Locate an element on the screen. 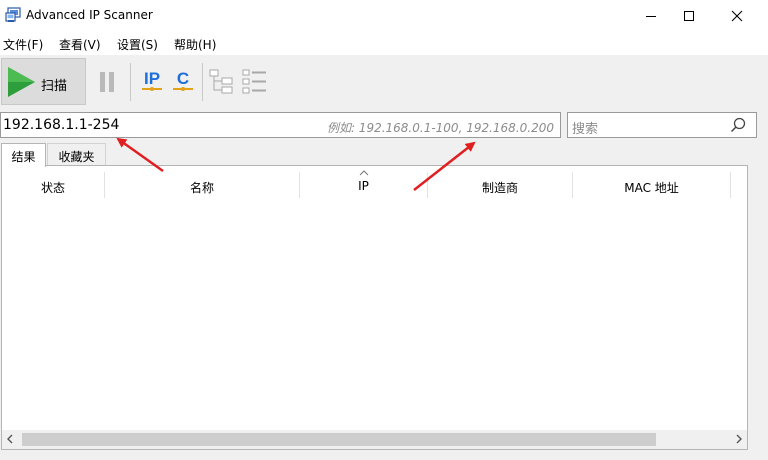 The width and height of the screenshot is (768, 460). maximize-button is located at coordinates (689, 15).